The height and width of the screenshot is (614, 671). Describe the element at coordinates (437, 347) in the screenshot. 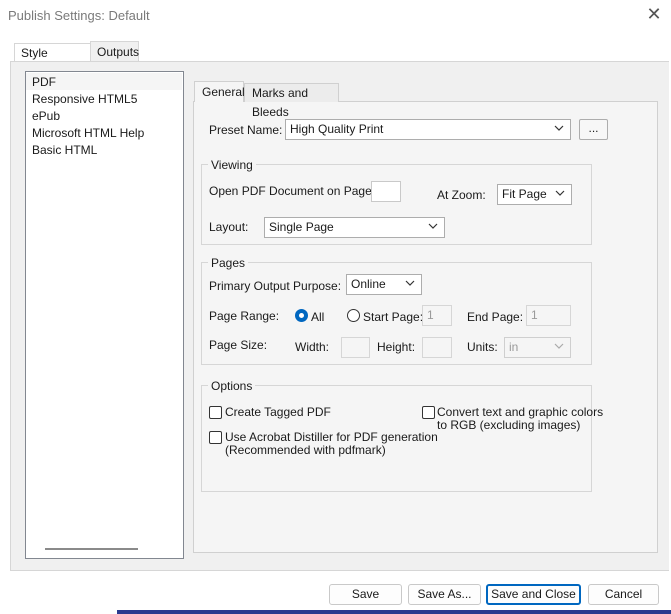

I see `height-input` at that location.